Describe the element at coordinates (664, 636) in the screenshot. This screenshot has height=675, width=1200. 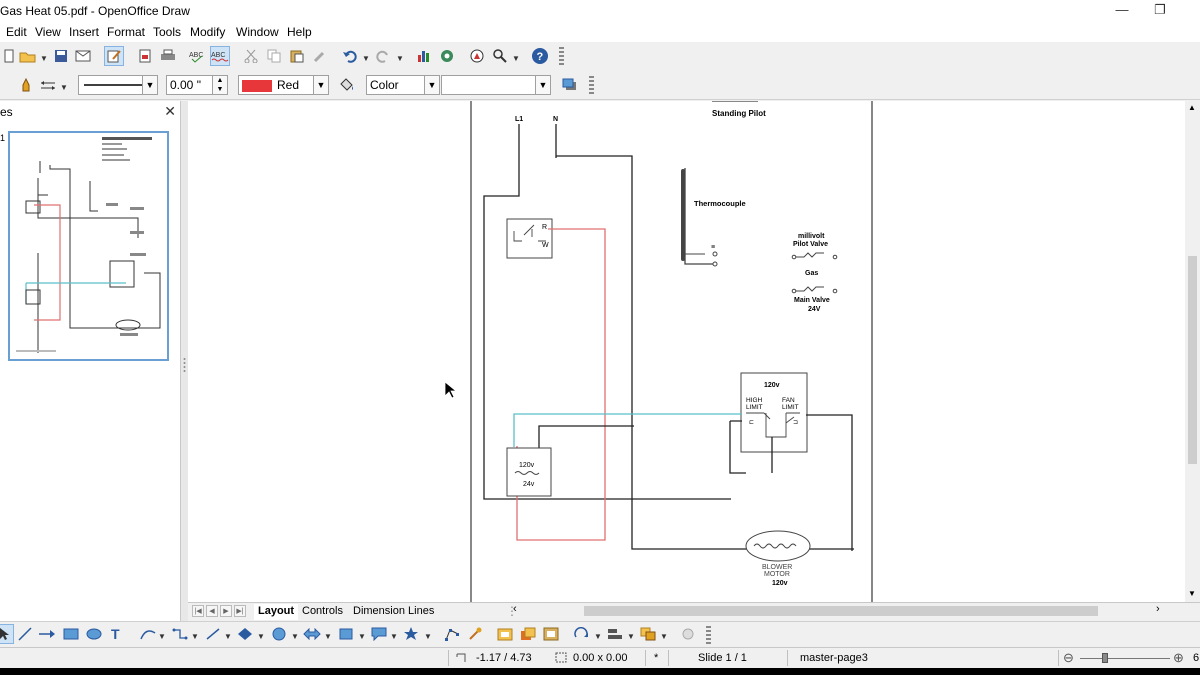
I see `arrange-dropdown-icon: ▼` at that location.